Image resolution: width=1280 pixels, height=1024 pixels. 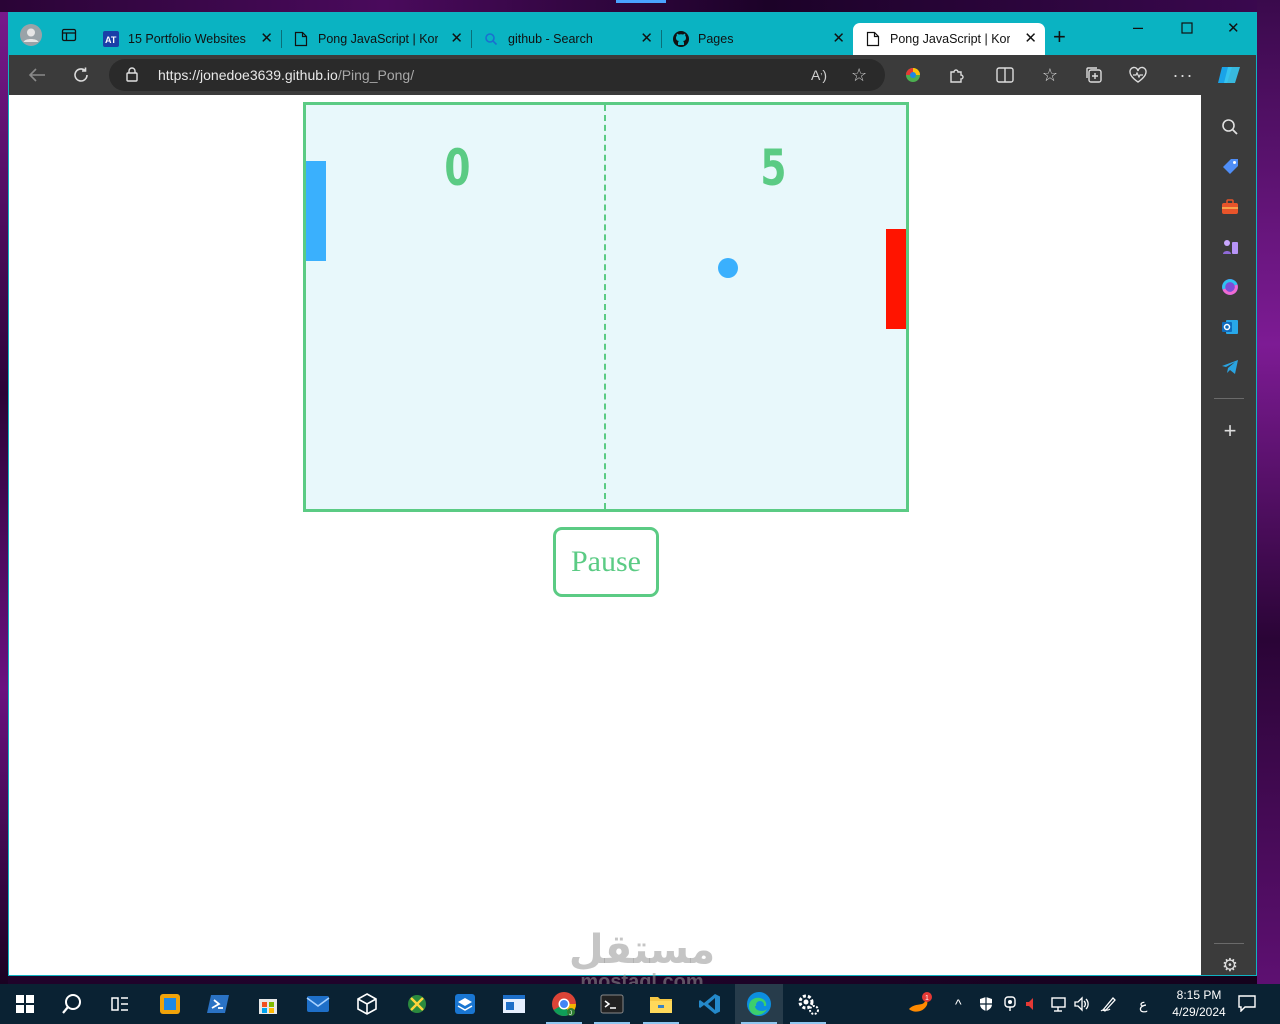 What do you see at coordinates (606, 562) in the screenshot?
I see `pause-button: Pause` at bounding box center [606, 562].